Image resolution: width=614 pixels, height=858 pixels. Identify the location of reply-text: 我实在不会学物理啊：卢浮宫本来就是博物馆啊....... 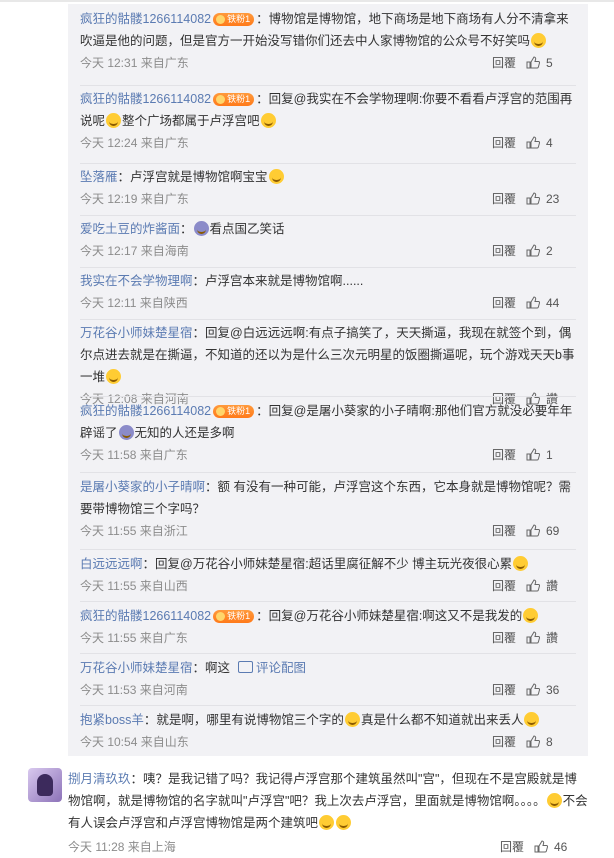
(222, 281).